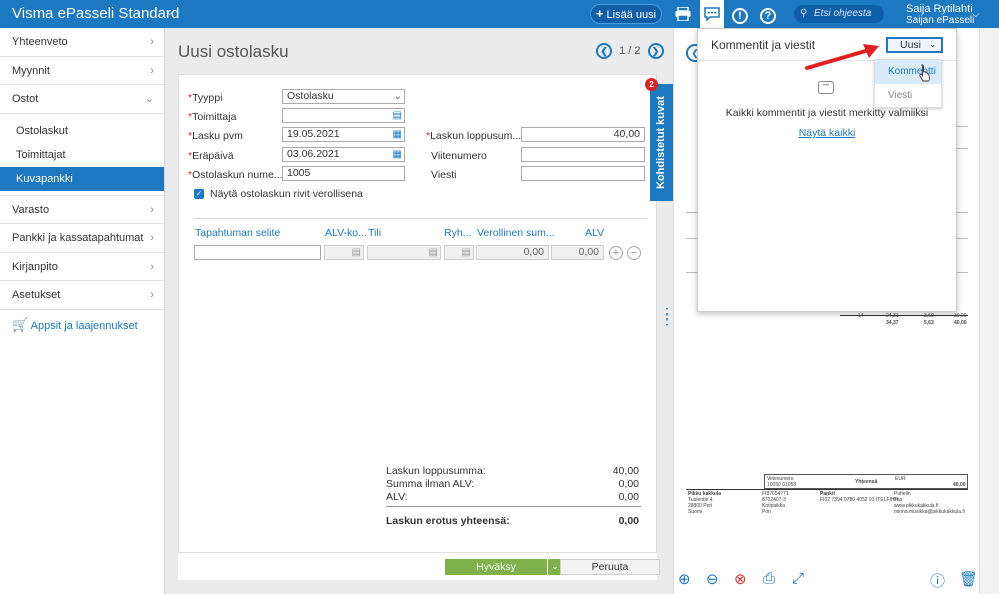 The height and width of the screenshot is (594, 999). Describe the element at coordinates (420, 218) in the screenshot. I see `divider` at that location.